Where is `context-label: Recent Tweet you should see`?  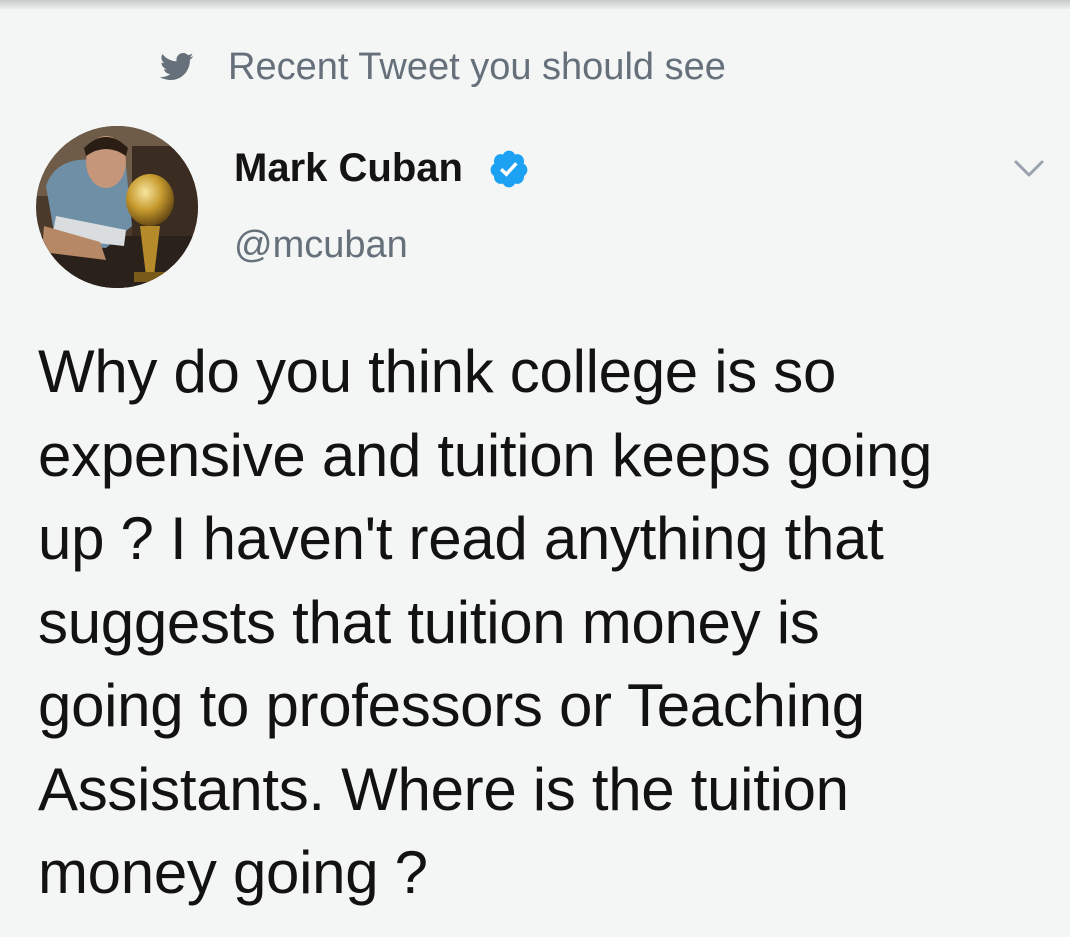
context-label: Recent Tweet you should see is located at coordinates (477, 66).